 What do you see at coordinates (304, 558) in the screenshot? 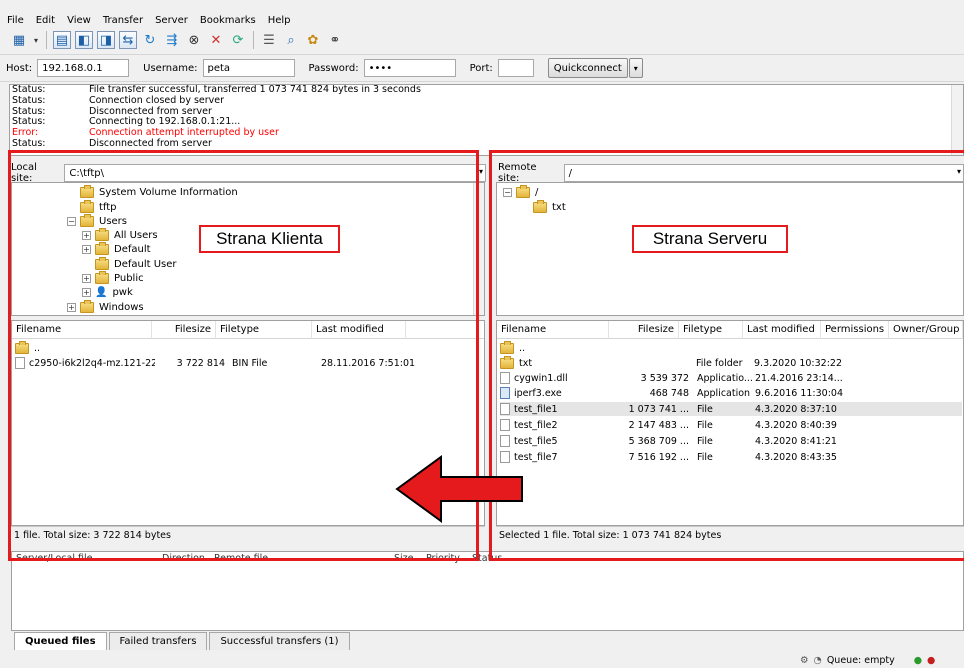
I see `column-remote-file: Remote file` at bounding box center [304, 558].